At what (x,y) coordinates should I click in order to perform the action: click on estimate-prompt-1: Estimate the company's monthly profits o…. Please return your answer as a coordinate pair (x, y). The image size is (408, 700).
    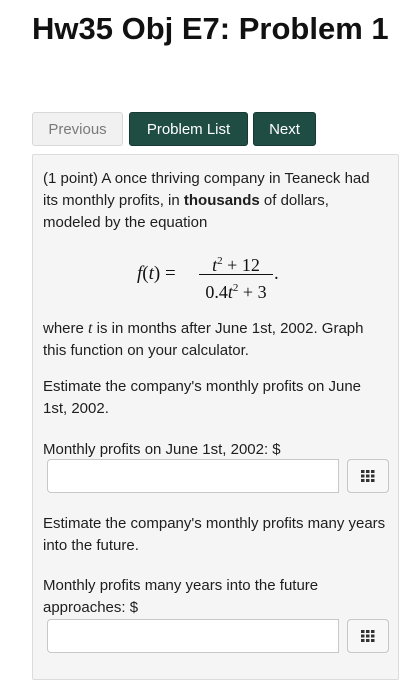
    Looking at the image, I should click on (202, 397).